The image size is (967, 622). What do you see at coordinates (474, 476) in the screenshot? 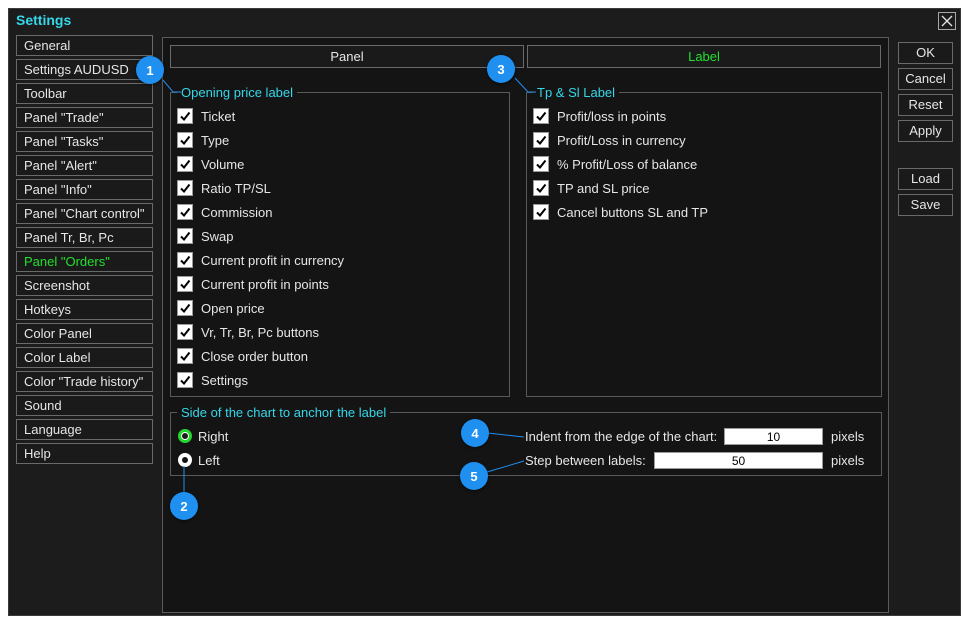
I see `callout-badge-5: 5` at bounding box center [474, 476].